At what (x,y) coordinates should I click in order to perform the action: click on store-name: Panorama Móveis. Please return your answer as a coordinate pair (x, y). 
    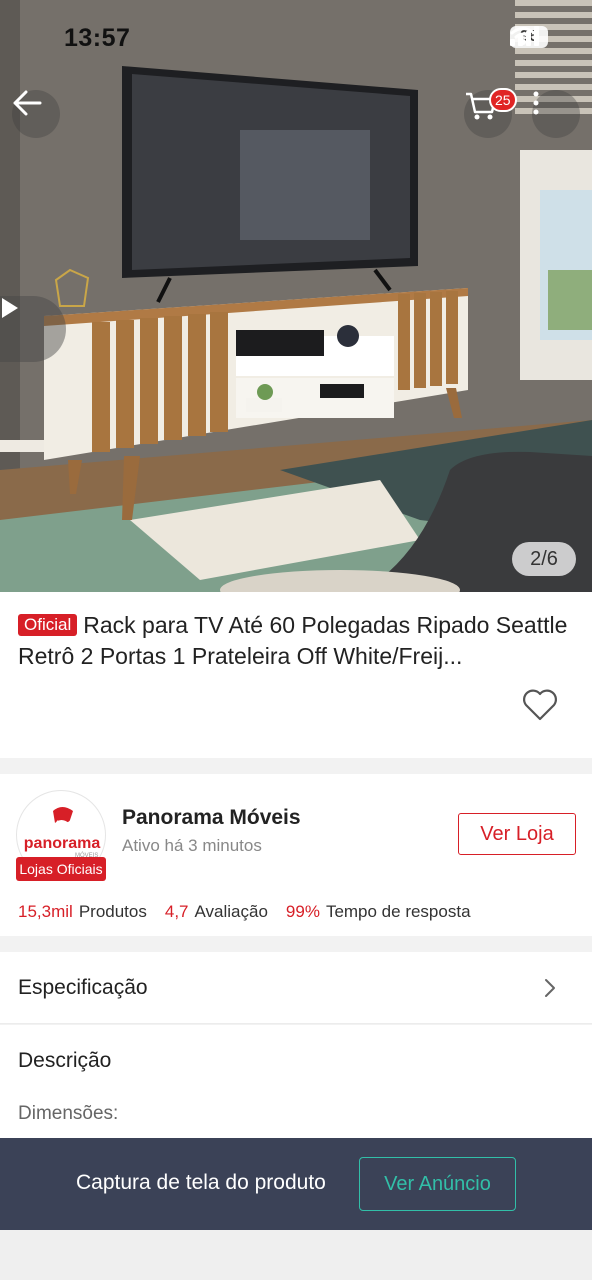
    Looking at the image, I should click on (211, 818).